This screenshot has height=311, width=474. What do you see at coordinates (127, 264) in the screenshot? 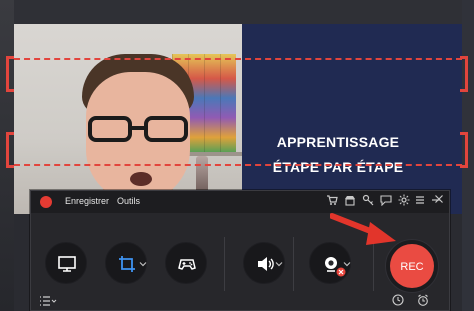
I see `crop-region-icon` at bounding box center [127, 264].